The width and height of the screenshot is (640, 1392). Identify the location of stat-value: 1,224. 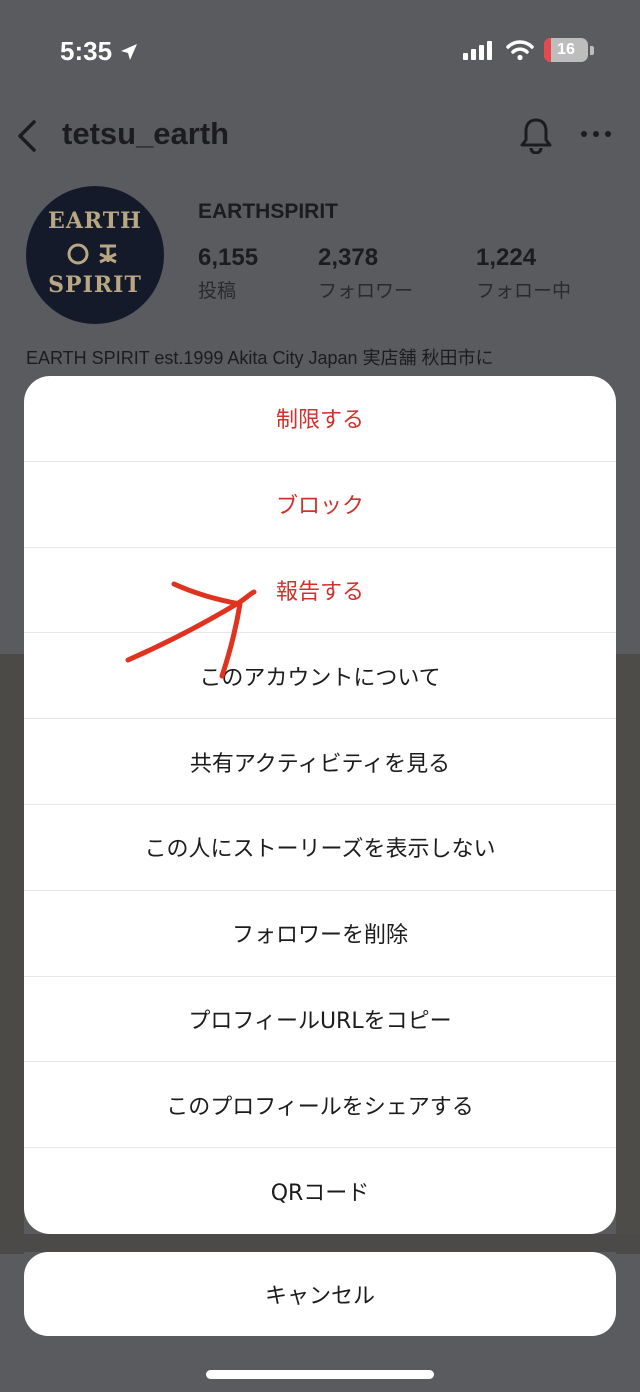
(506, 257).